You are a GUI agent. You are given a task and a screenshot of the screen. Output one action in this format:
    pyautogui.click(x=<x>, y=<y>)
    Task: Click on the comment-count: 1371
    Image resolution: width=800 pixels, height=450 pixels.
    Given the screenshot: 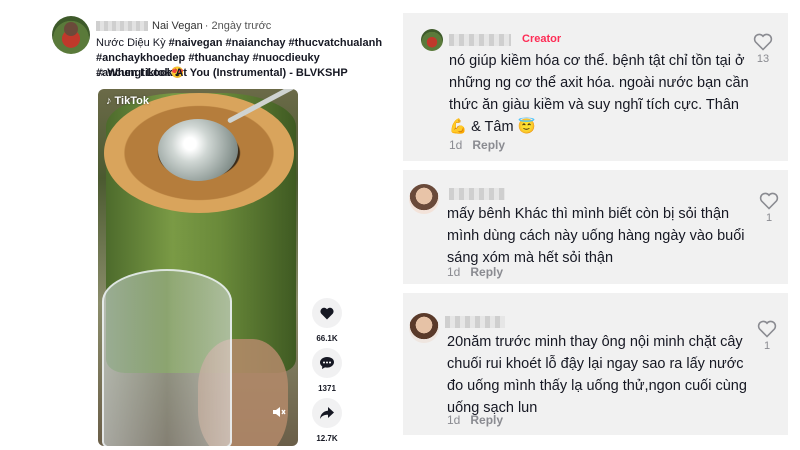 What is the action you would take?
    pyautogui.click(x=327, y=388)
    